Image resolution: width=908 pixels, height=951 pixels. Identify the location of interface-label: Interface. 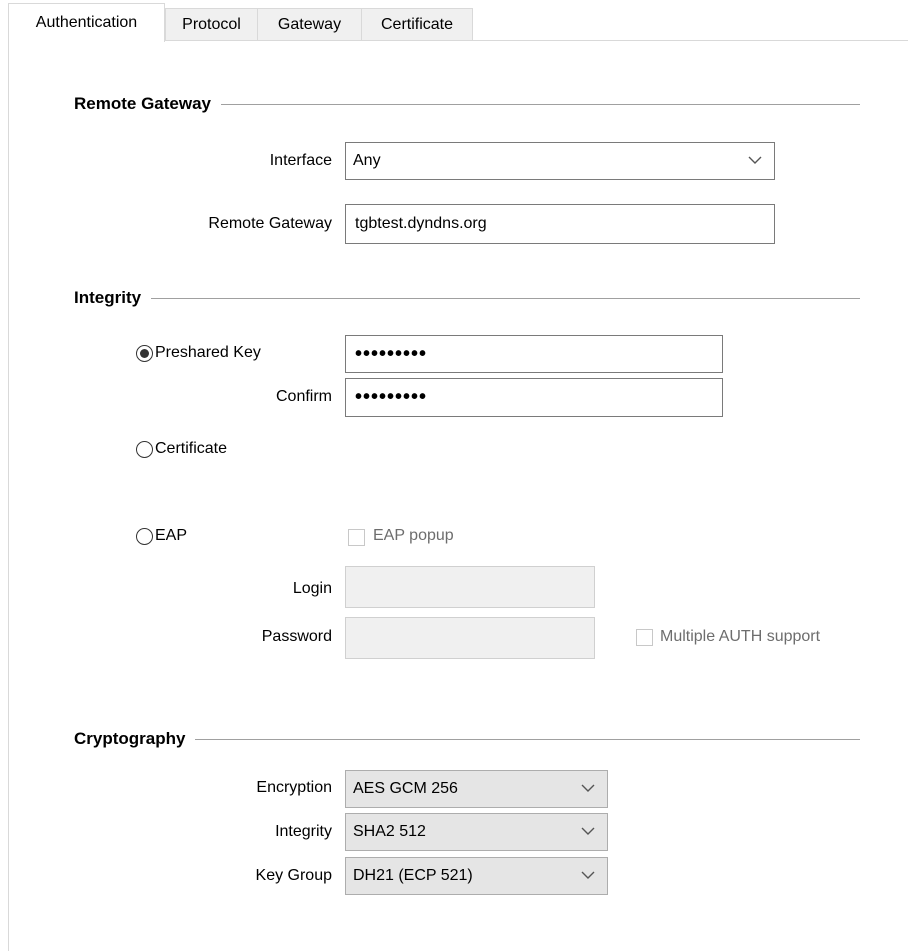
(300, 160).